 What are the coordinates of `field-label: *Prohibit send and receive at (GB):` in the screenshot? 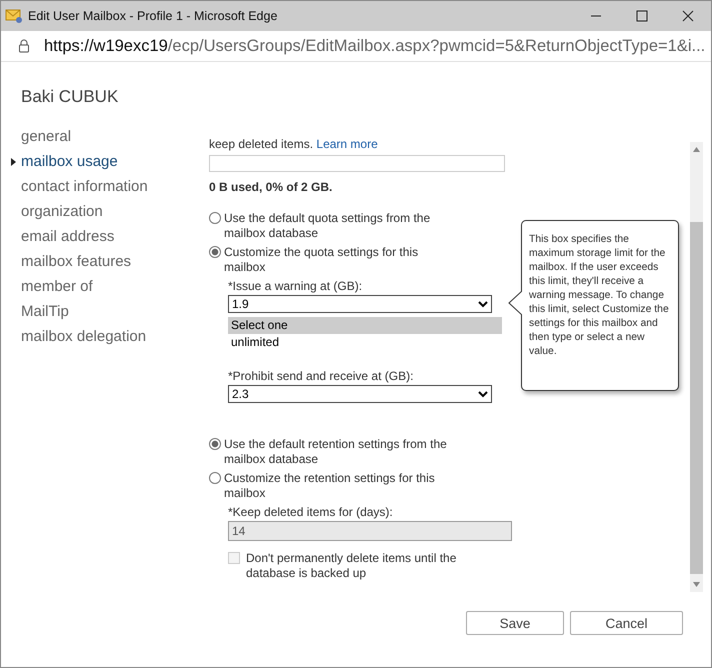 It's located at (321, 376).